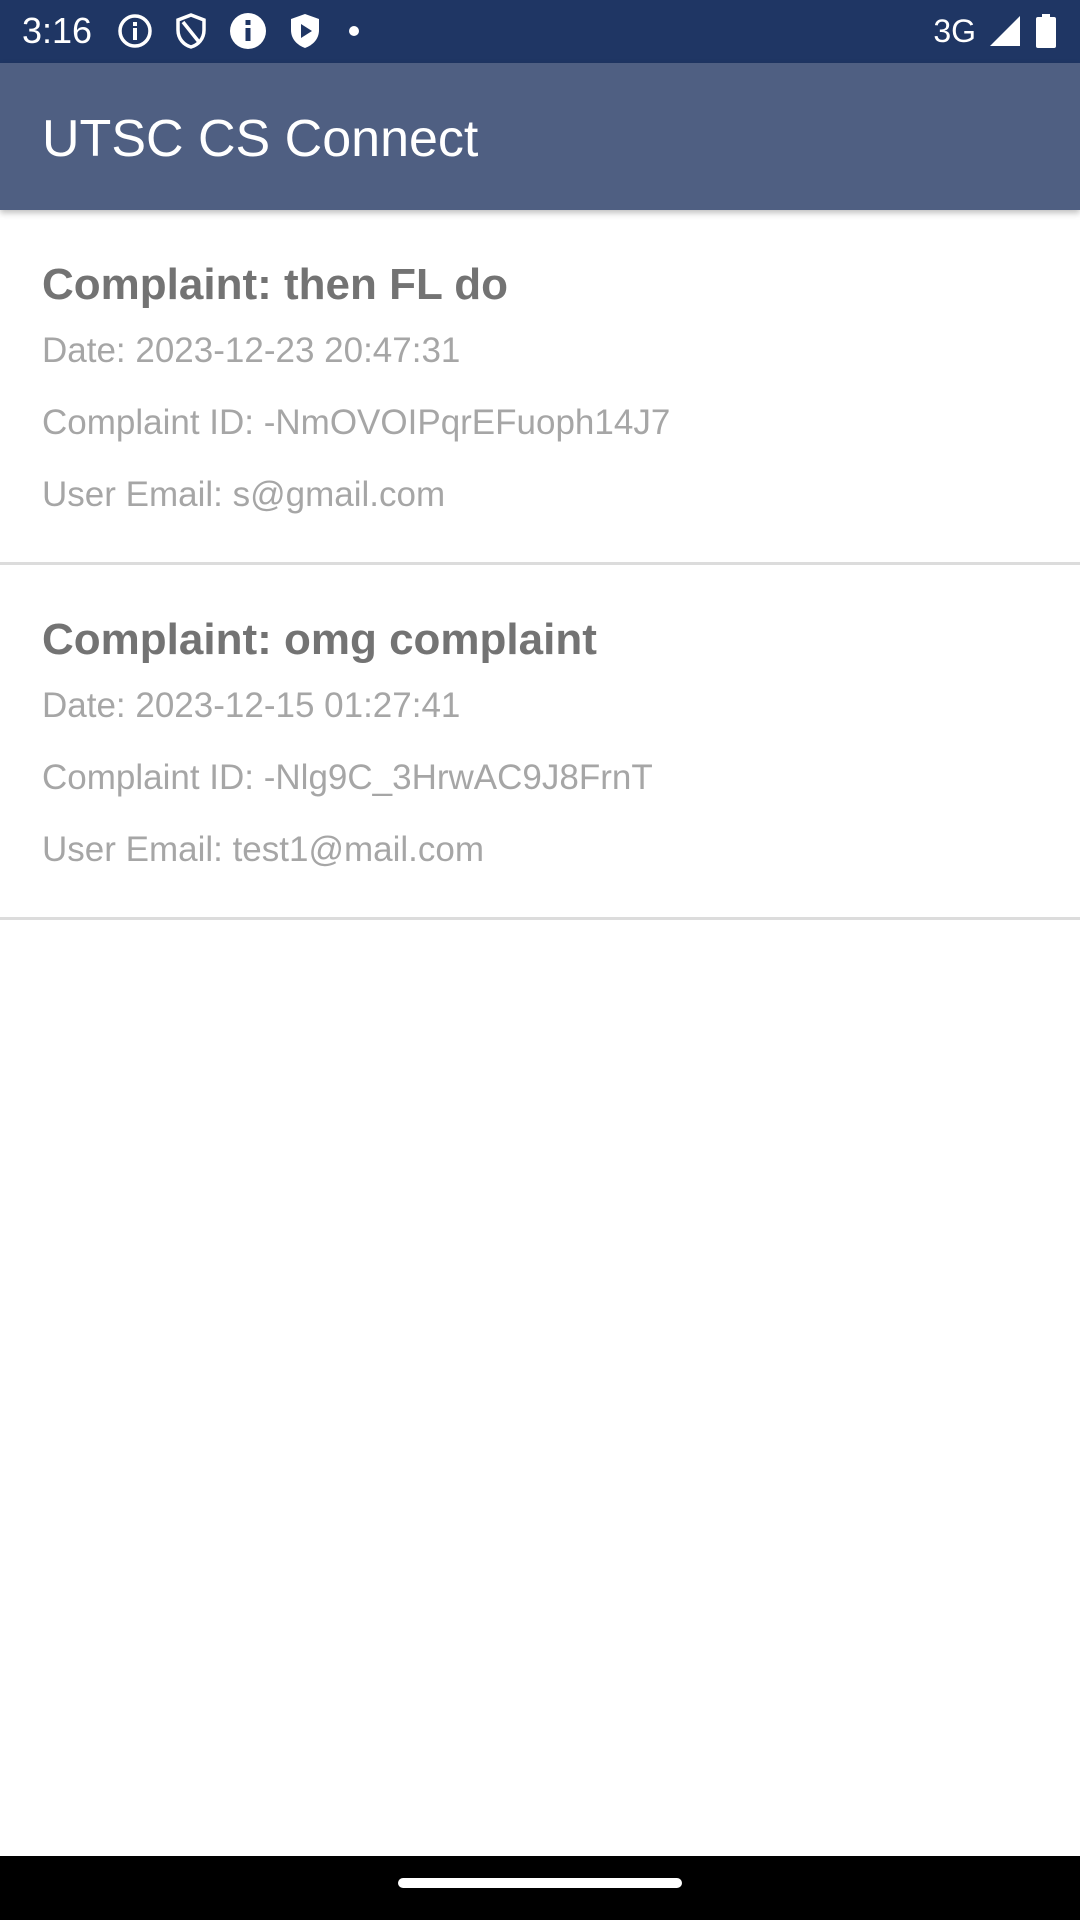 The height and width of the screenshot is (1920, 1080). What do you see at coordinates (251, 350) in the screenshot?
I see `complaint-date: Date: 2023-12-23 20:47:31` at bounding box center [251, 350].